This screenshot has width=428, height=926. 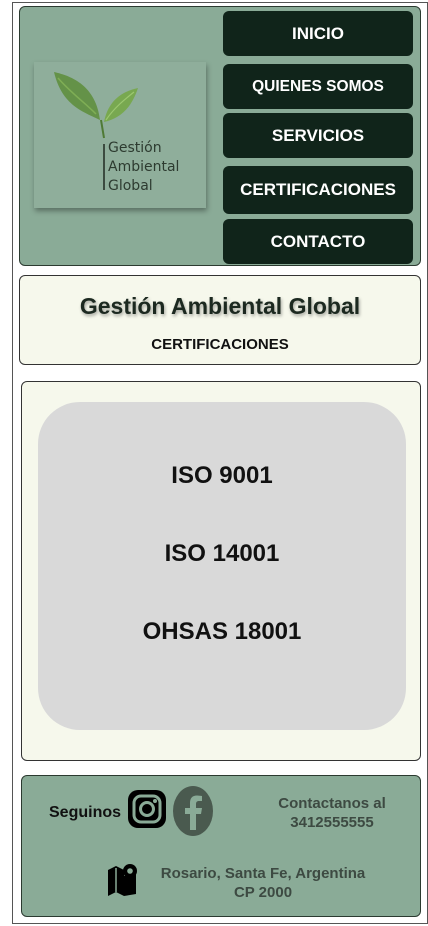 What do you see at coordinates (122, 880) in the screenshot?
I see `map-pin-icon` at bounding box center [122, 880].